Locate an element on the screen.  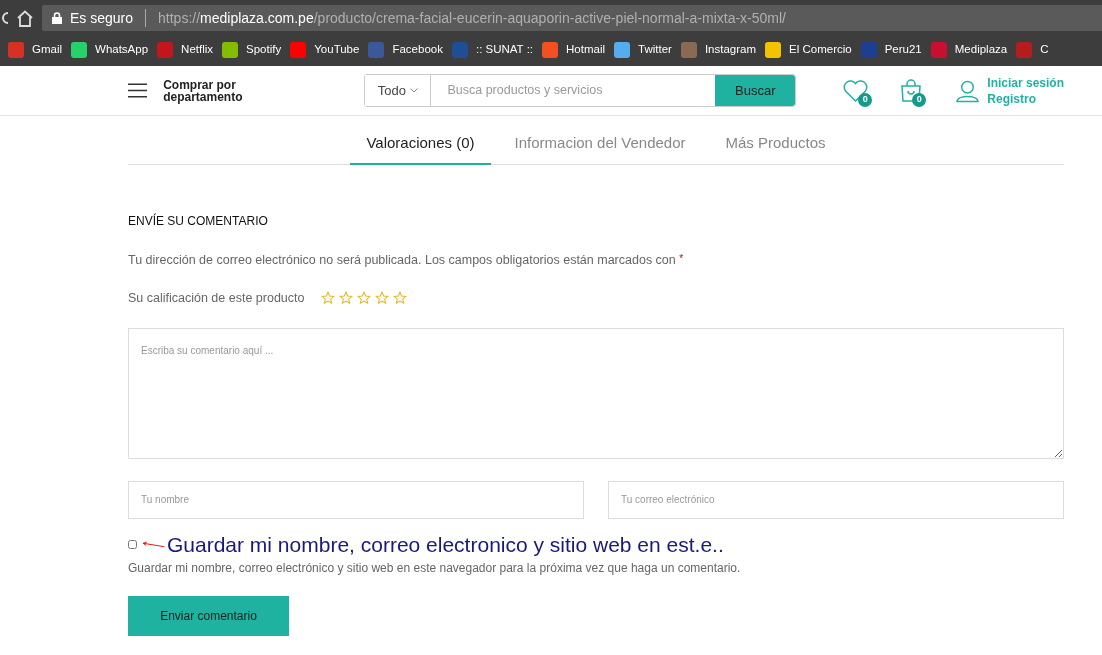
privacy-note: Tu dirección de correo electrónico no será publicada. Los campos obligatorios están marcados con is located at coordinates (402, 260).